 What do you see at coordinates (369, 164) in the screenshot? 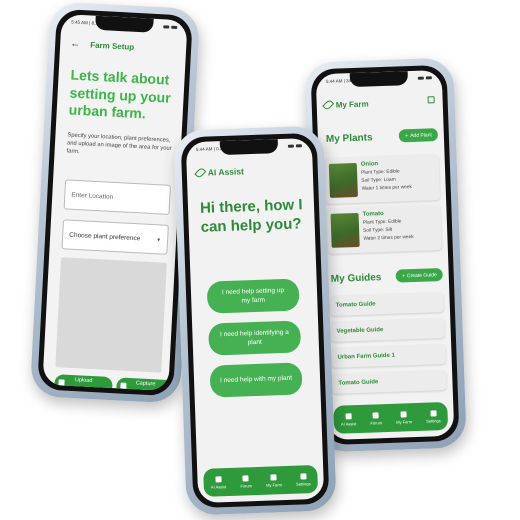
I see `plant-name: Onion` at bounding box center [369, 164].